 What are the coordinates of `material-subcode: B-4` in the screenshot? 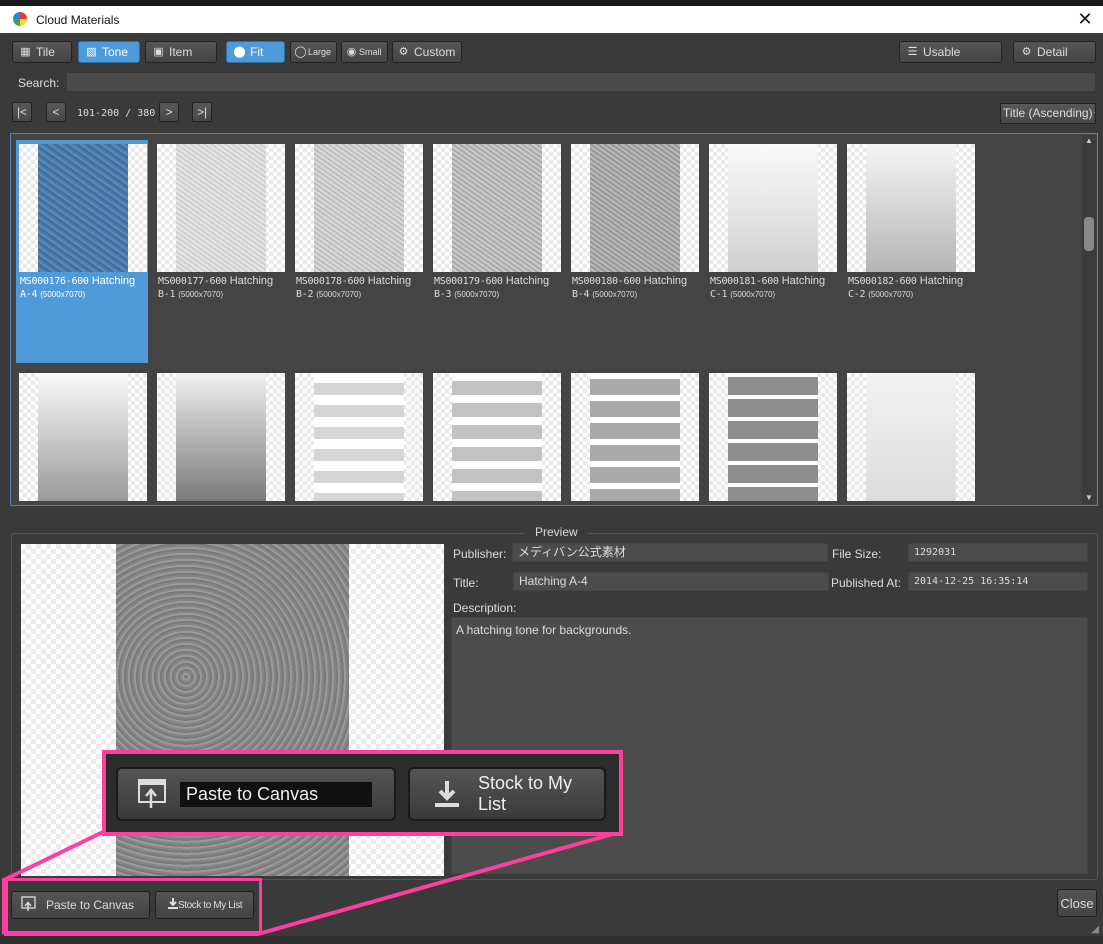 It's located at (581, 294).